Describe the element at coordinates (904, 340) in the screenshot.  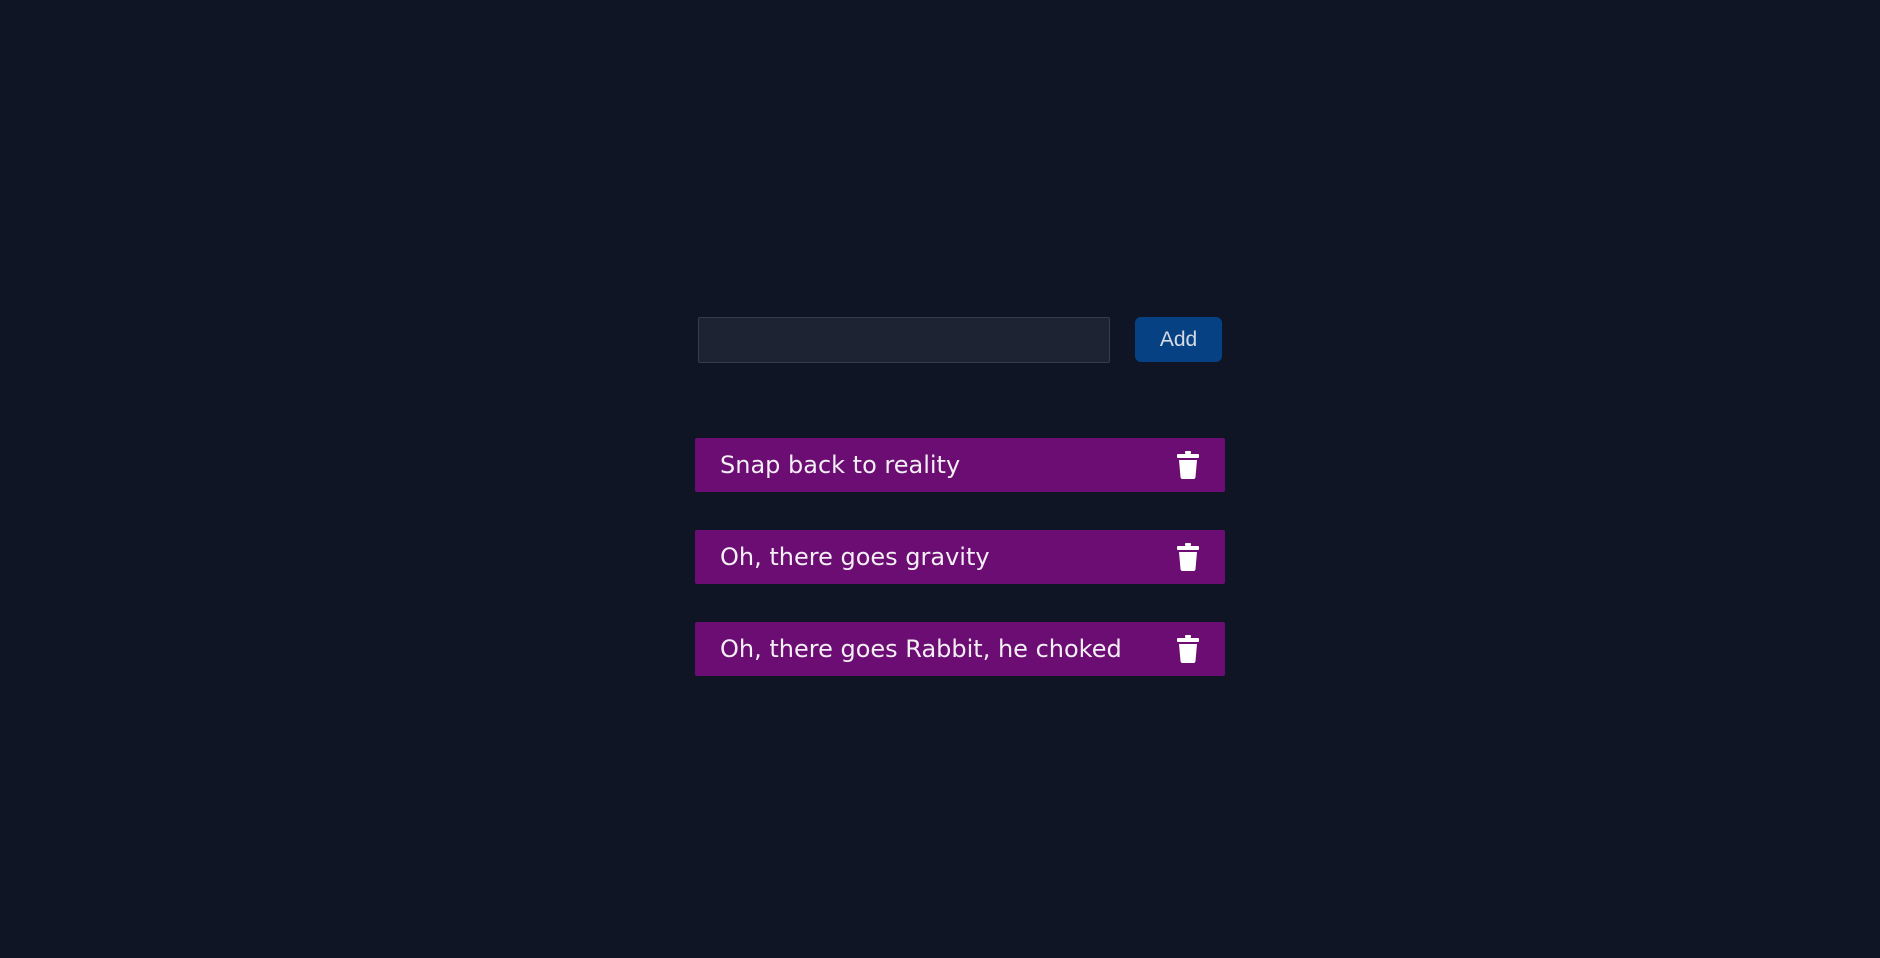
I see `task-input` at that location.